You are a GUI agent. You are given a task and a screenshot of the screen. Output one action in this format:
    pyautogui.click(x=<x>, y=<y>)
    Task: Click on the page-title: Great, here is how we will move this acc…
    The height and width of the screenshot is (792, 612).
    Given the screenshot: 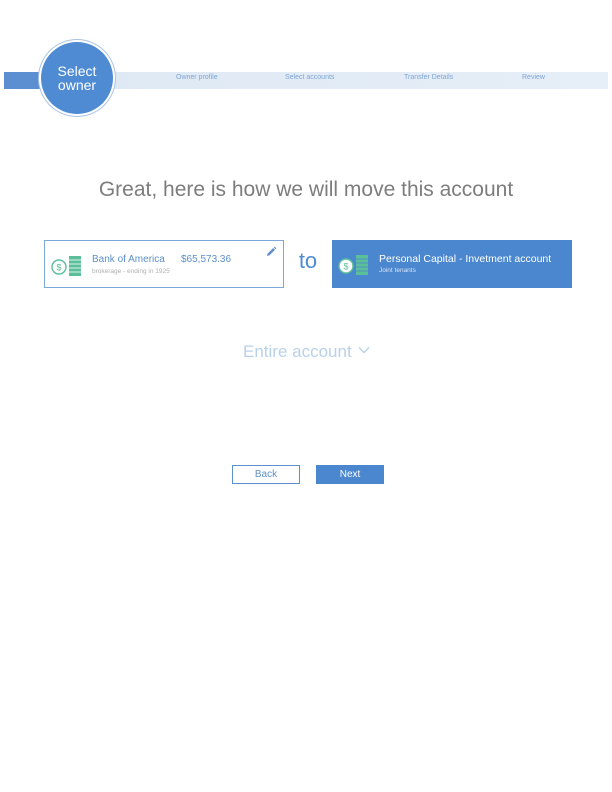 What is the action you would take?
    pyautogui.click(x=306, y=189)
    